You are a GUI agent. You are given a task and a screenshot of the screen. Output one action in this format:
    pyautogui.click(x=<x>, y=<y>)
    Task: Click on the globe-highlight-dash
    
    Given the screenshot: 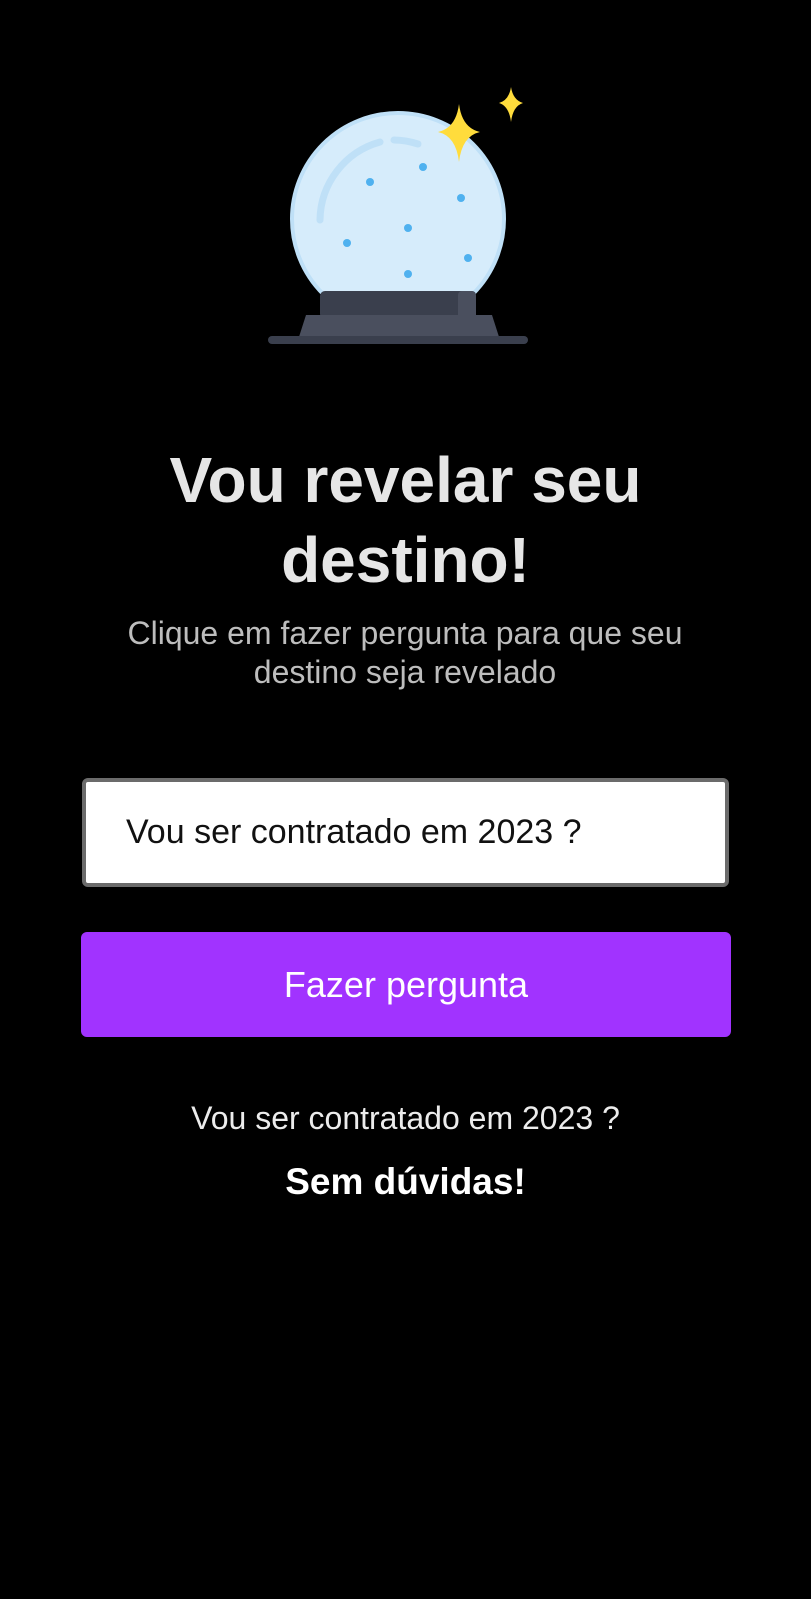 What is the action you would take?
    pyautogui.click(x=406, y=142)
    